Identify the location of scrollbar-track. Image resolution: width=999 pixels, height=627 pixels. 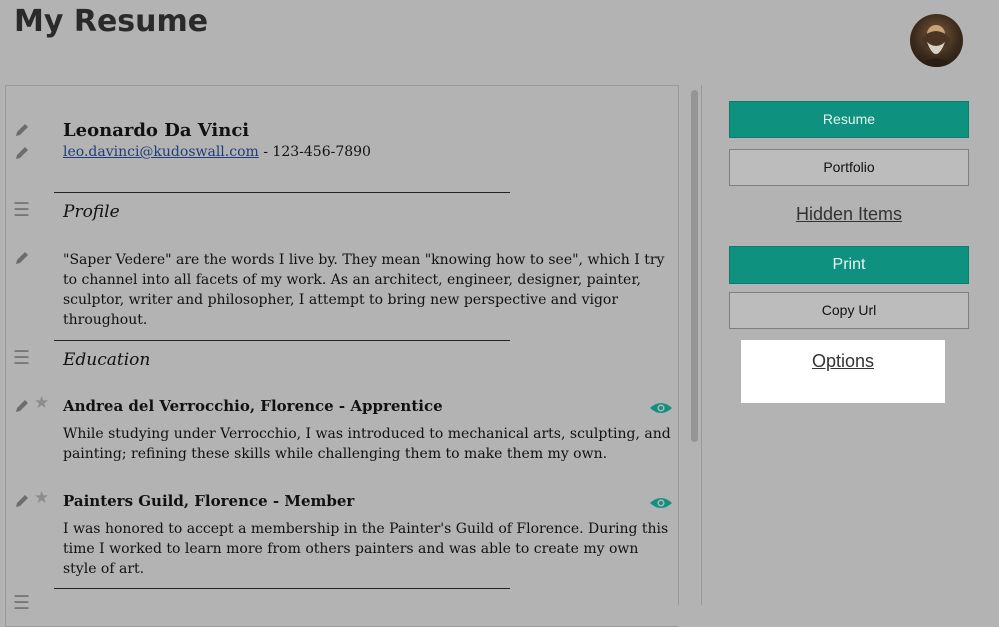
(690, 345).